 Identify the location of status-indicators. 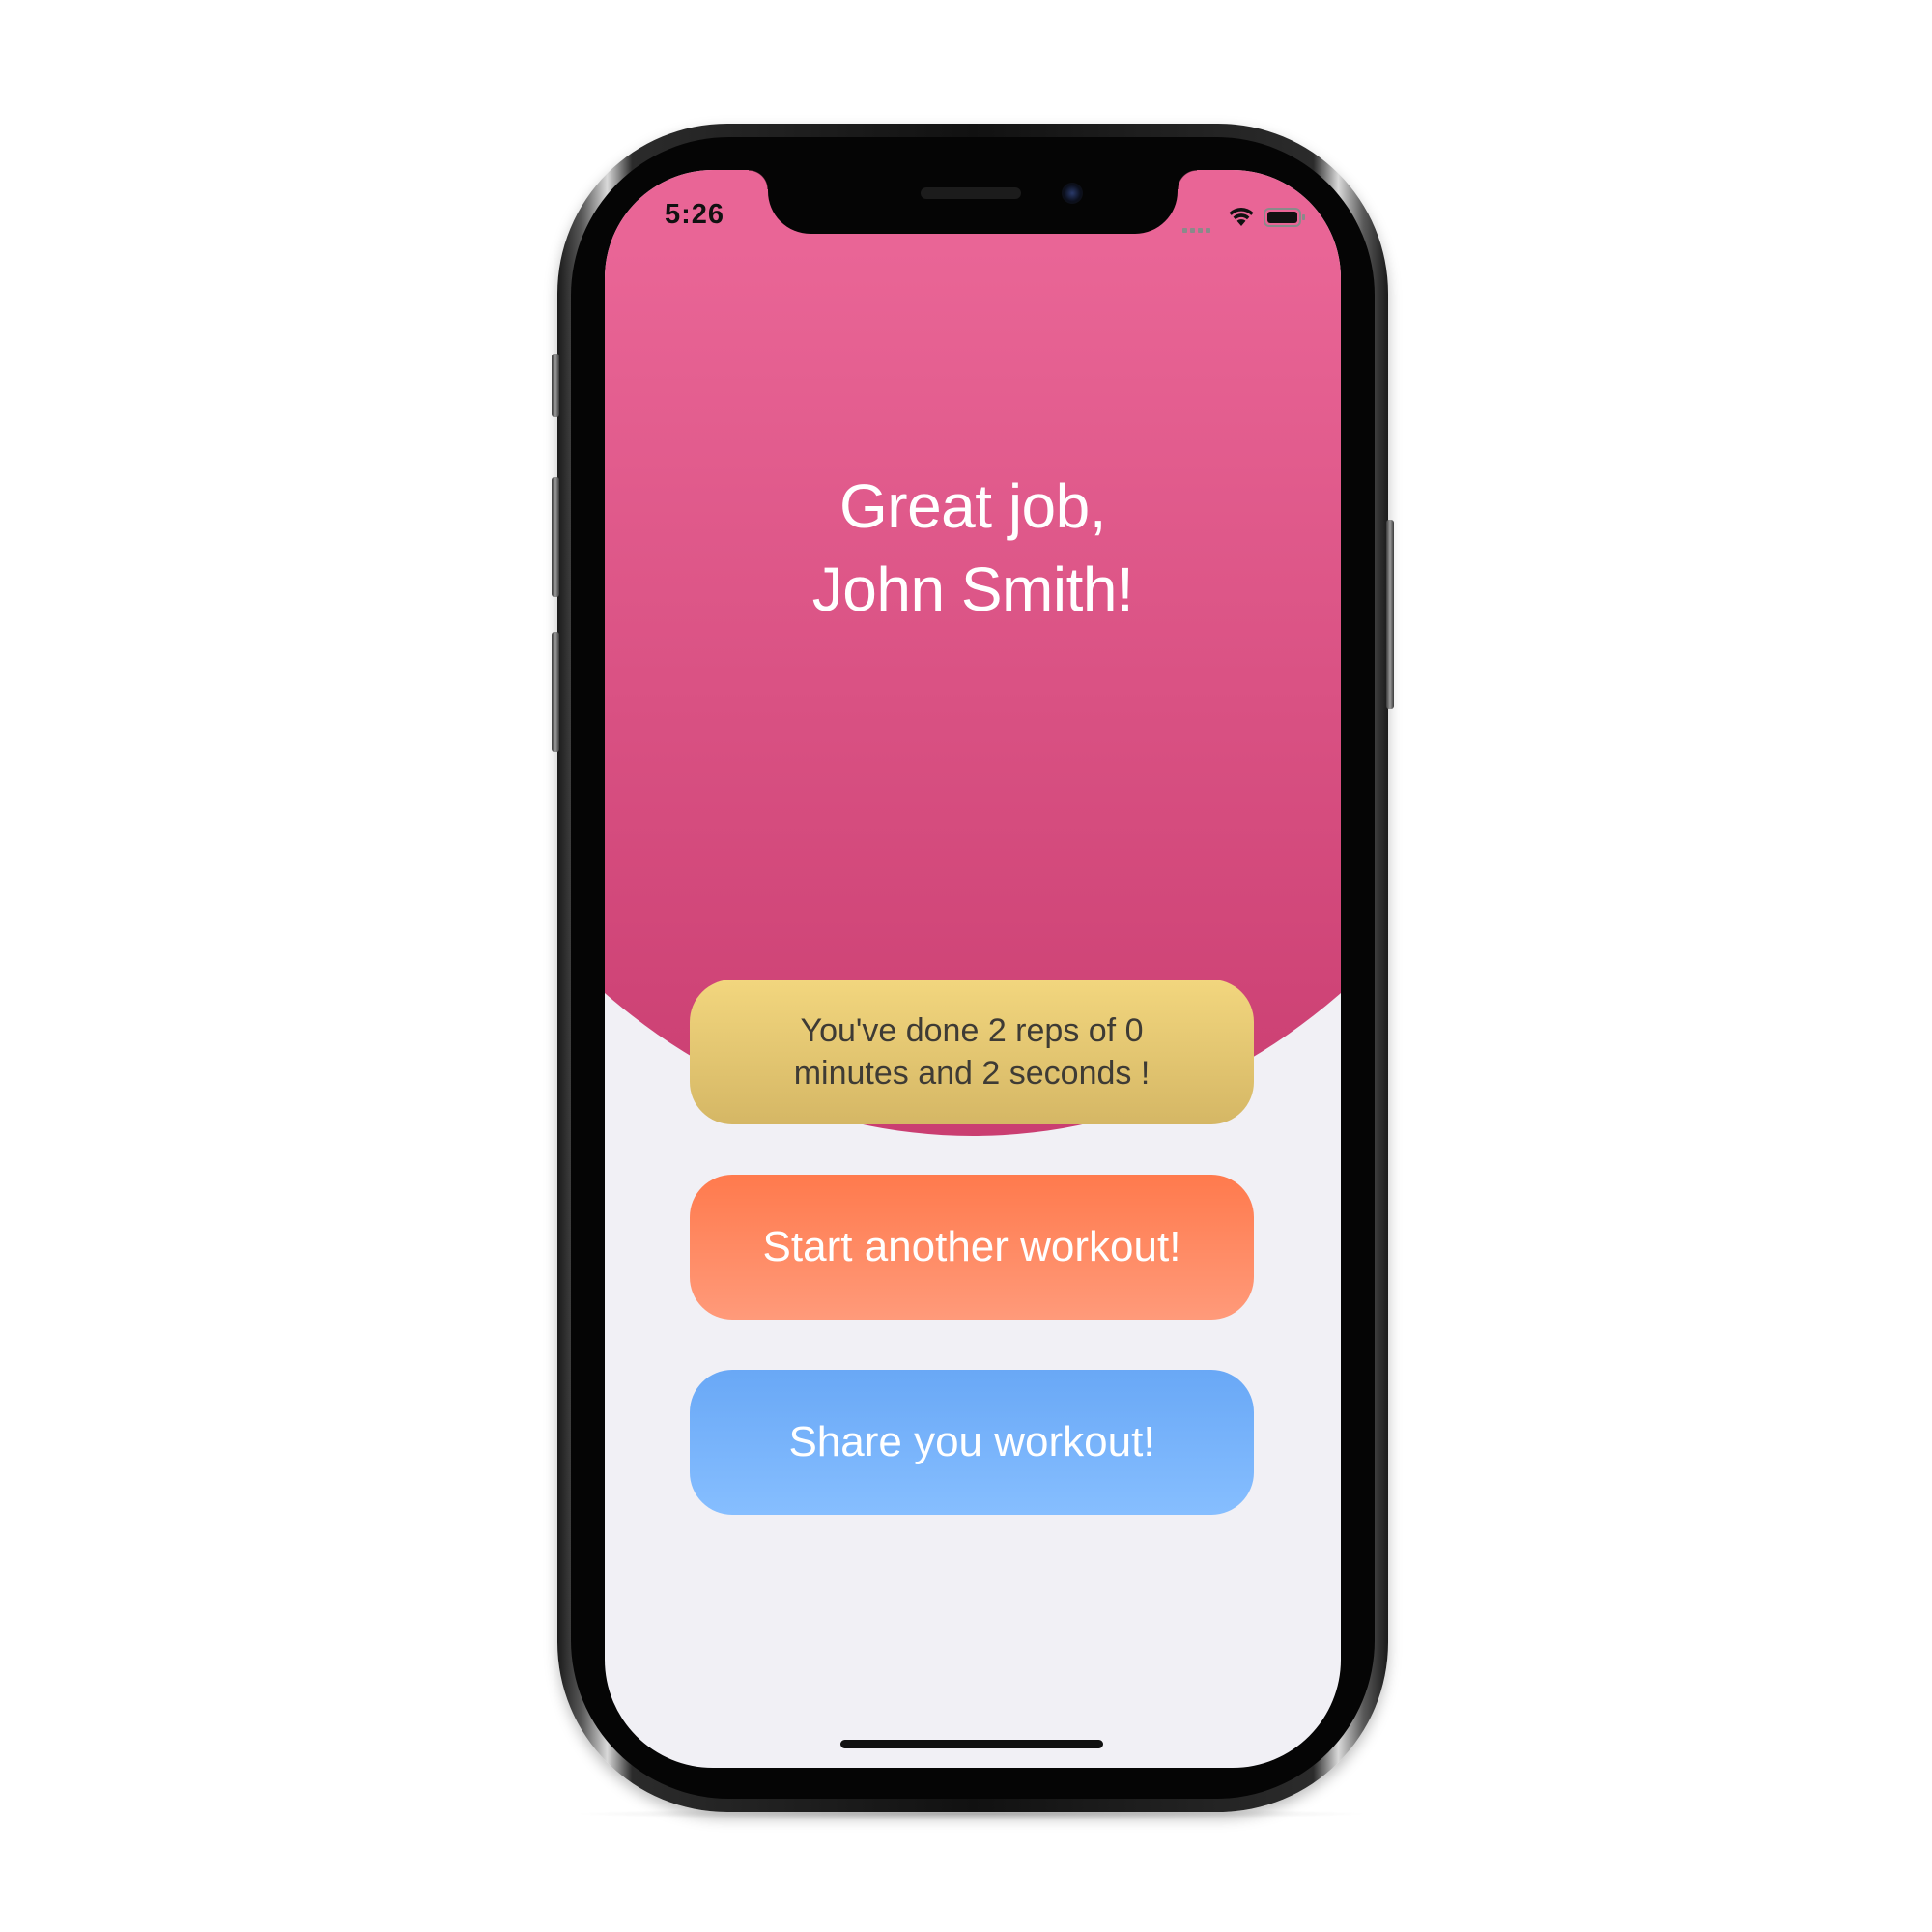
(1246, 218).